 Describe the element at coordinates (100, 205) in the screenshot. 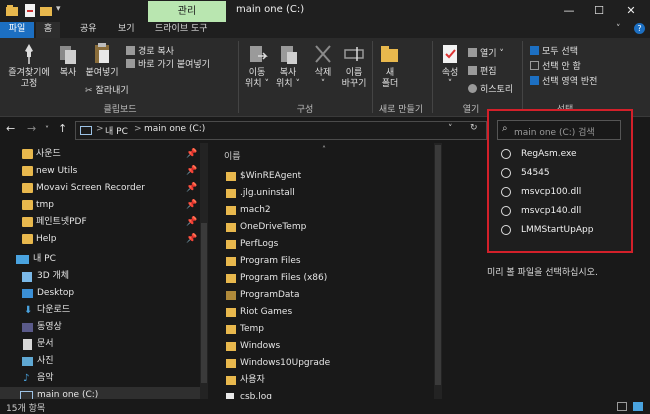

I see `sidebar-item-tmp: tmp 📌` at that location.